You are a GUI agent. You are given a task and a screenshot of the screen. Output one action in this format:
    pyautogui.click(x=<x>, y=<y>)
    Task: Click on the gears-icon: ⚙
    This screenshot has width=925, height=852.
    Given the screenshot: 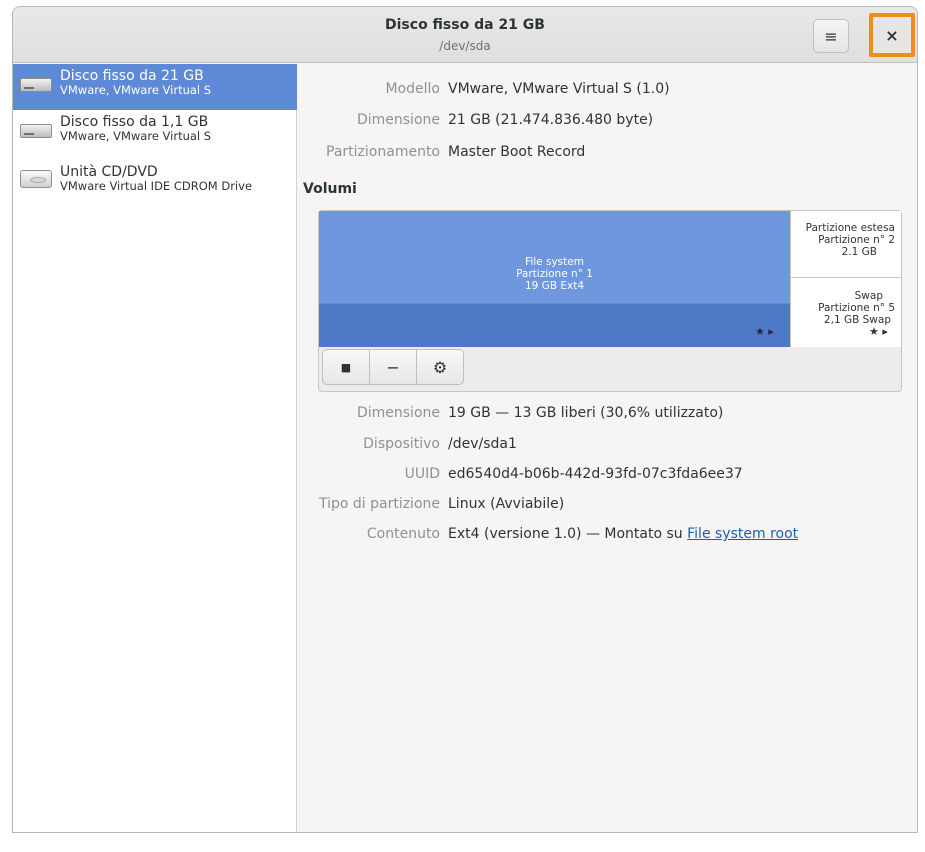 What is the action you would take?
    pyautogui.click(x=440, y=367)
    